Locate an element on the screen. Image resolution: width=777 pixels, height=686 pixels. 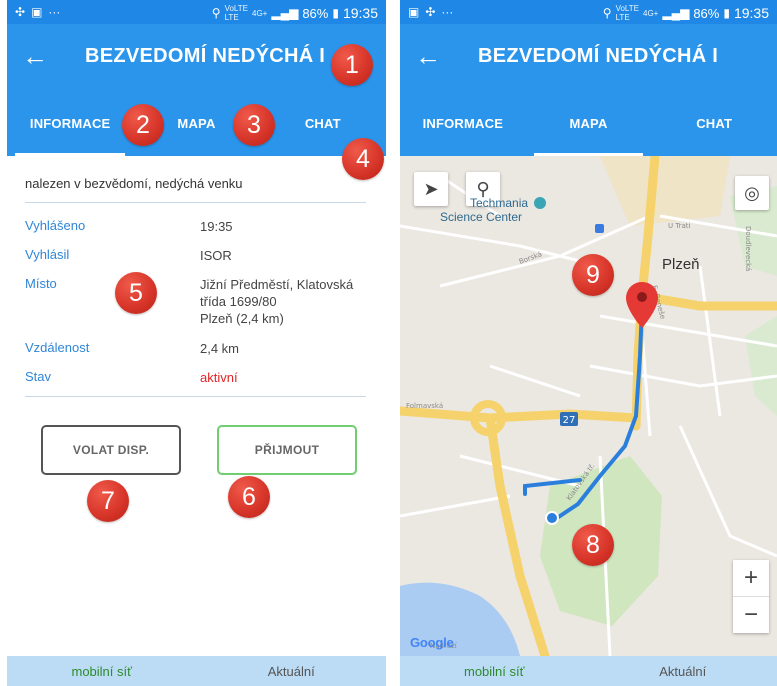
value-announced-by: ISOR is located at coordinates (216, 255).